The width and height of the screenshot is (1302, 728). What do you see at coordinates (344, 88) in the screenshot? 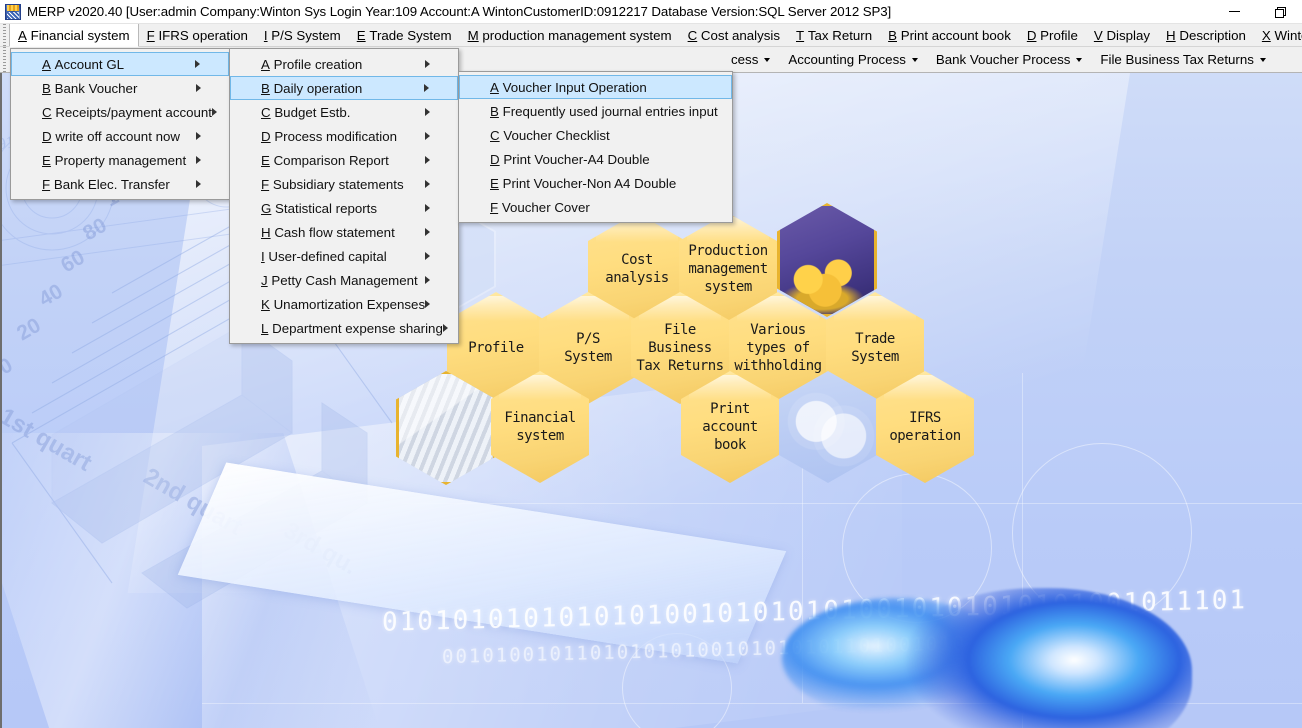
I see `menu-item-daily-operation: B Daily operation` at bounding box center [344, 88].